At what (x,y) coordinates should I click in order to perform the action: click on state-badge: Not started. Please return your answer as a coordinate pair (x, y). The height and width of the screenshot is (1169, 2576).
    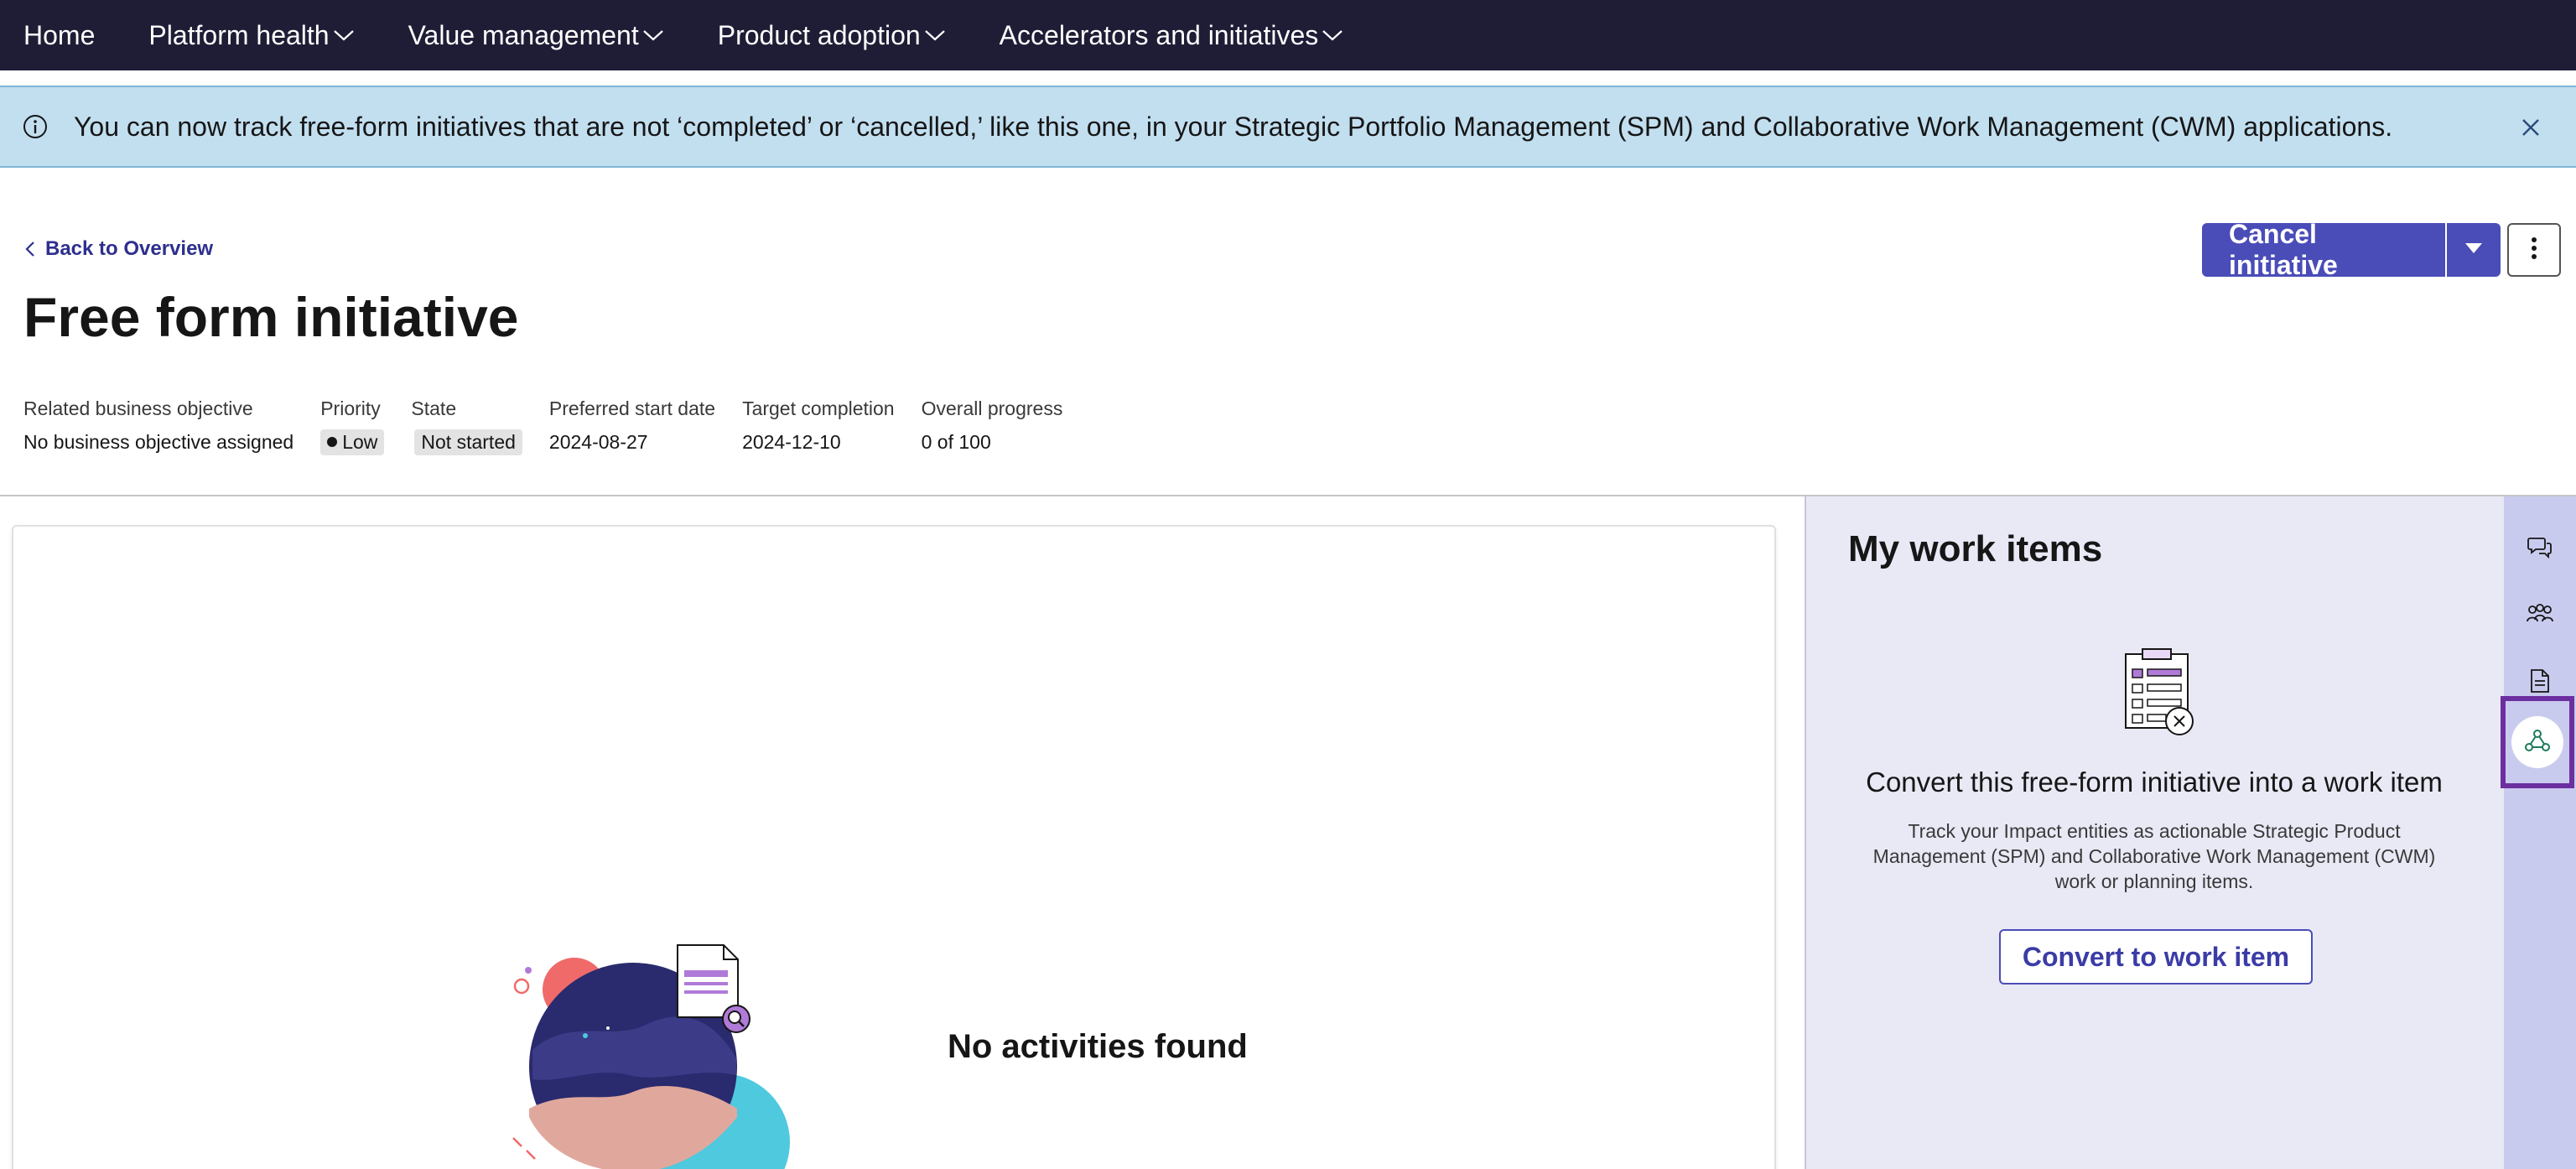
    Looking at the image, I should click on (468, 442).